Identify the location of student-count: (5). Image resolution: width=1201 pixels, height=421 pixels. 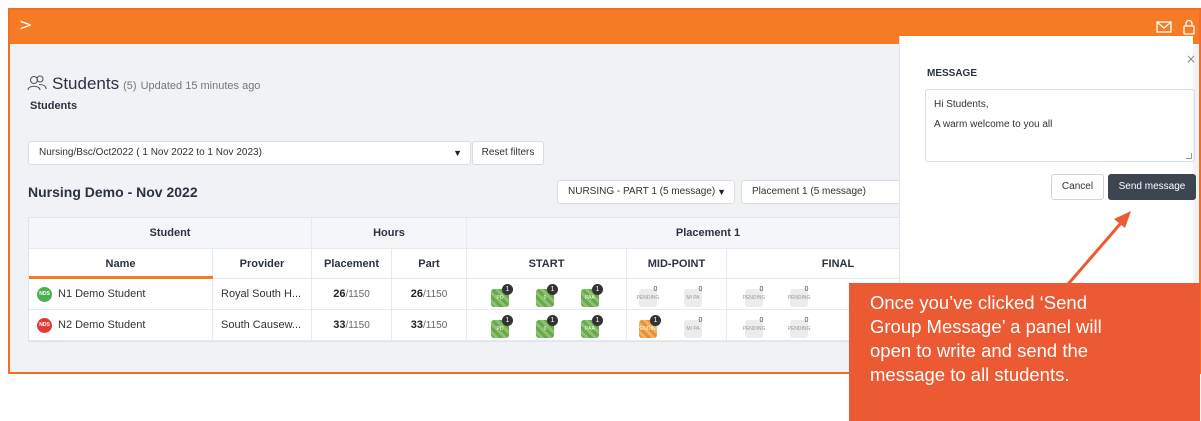
(130, 86).